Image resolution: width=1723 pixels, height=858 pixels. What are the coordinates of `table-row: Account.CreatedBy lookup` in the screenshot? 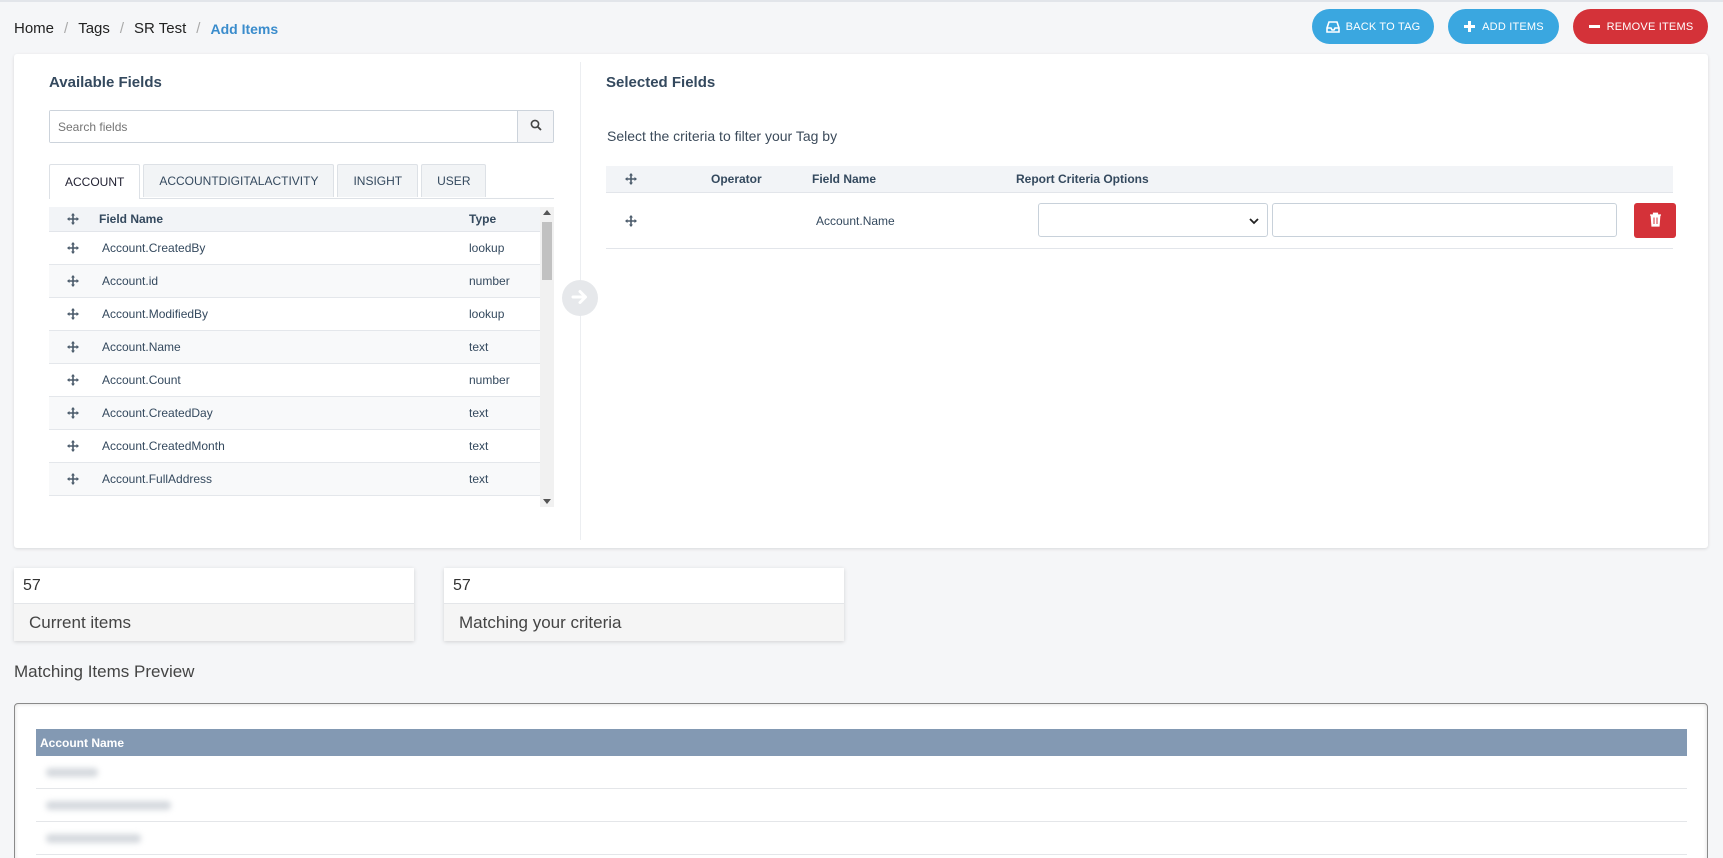 It's located at (301, 248).